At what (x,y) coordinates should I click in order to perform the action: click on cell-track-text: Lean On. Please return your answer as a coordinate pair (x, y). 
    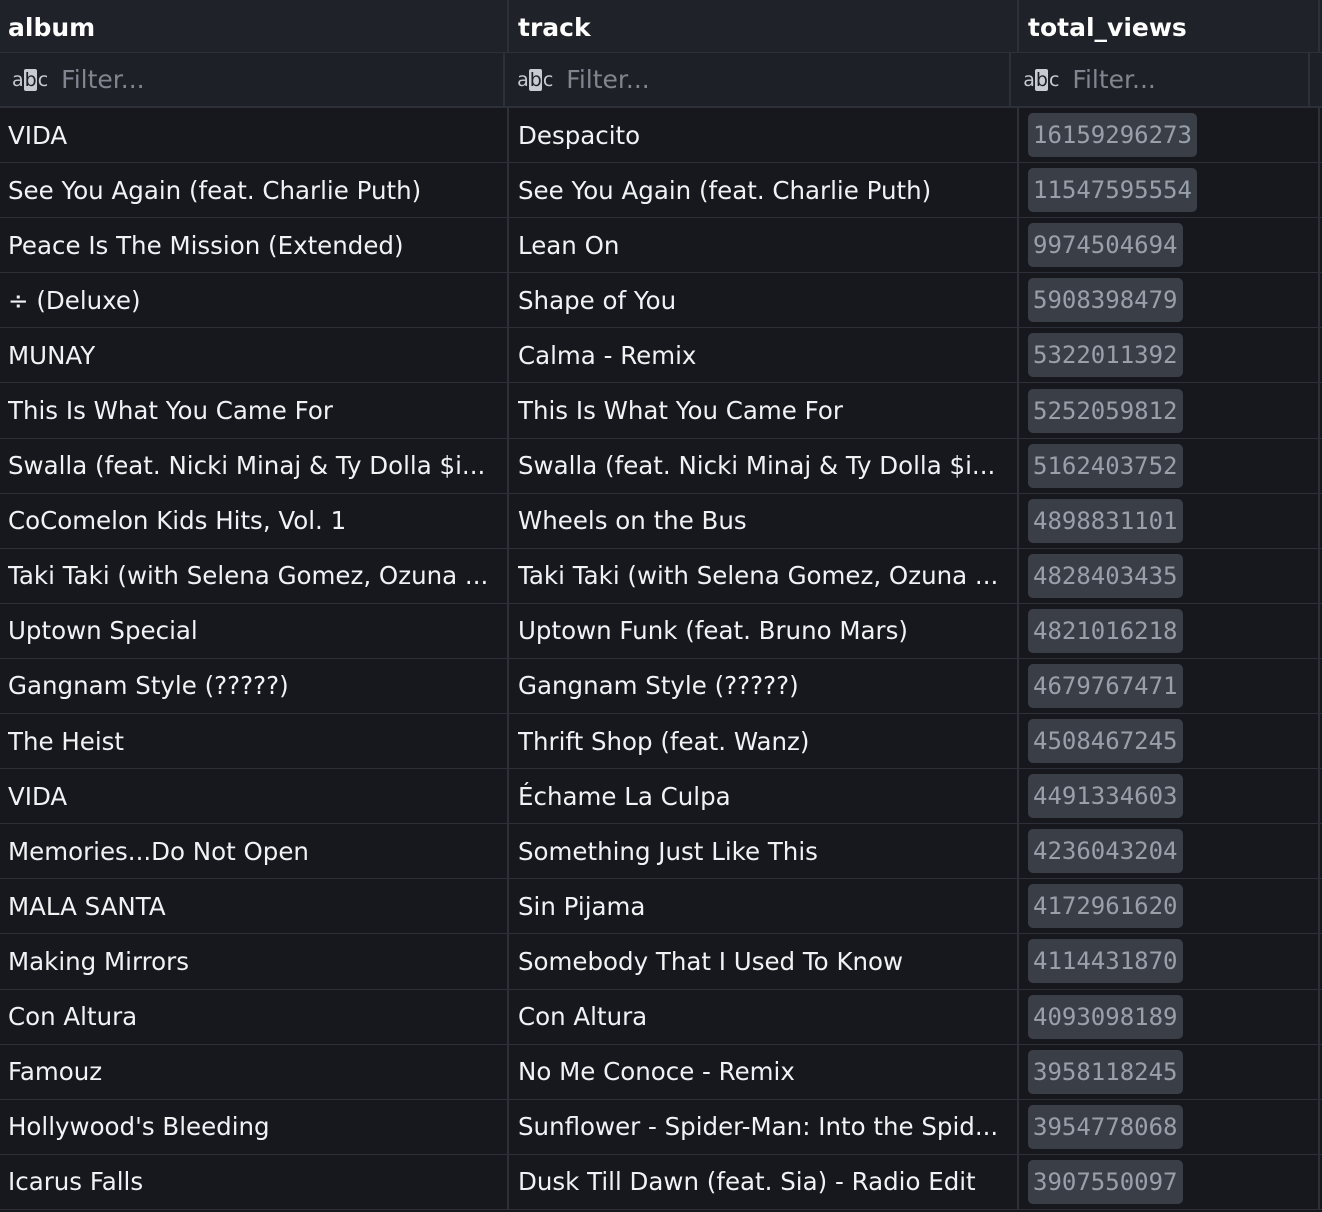
    Looking at the image, I should click on (569, 245).